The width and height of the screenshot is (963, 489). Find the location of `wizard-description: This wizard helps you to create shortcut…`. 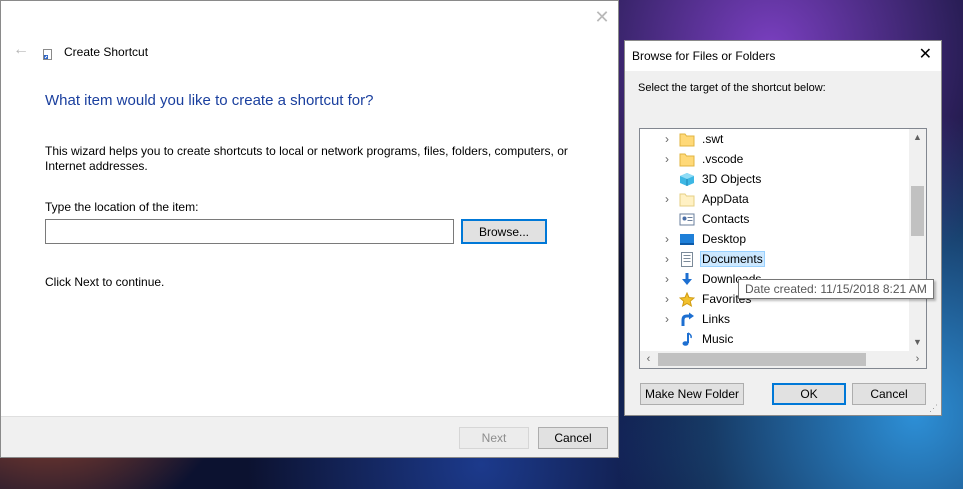

wizard-description: This wizard helps you to create shortcut… is located at coordinates (306, 158).